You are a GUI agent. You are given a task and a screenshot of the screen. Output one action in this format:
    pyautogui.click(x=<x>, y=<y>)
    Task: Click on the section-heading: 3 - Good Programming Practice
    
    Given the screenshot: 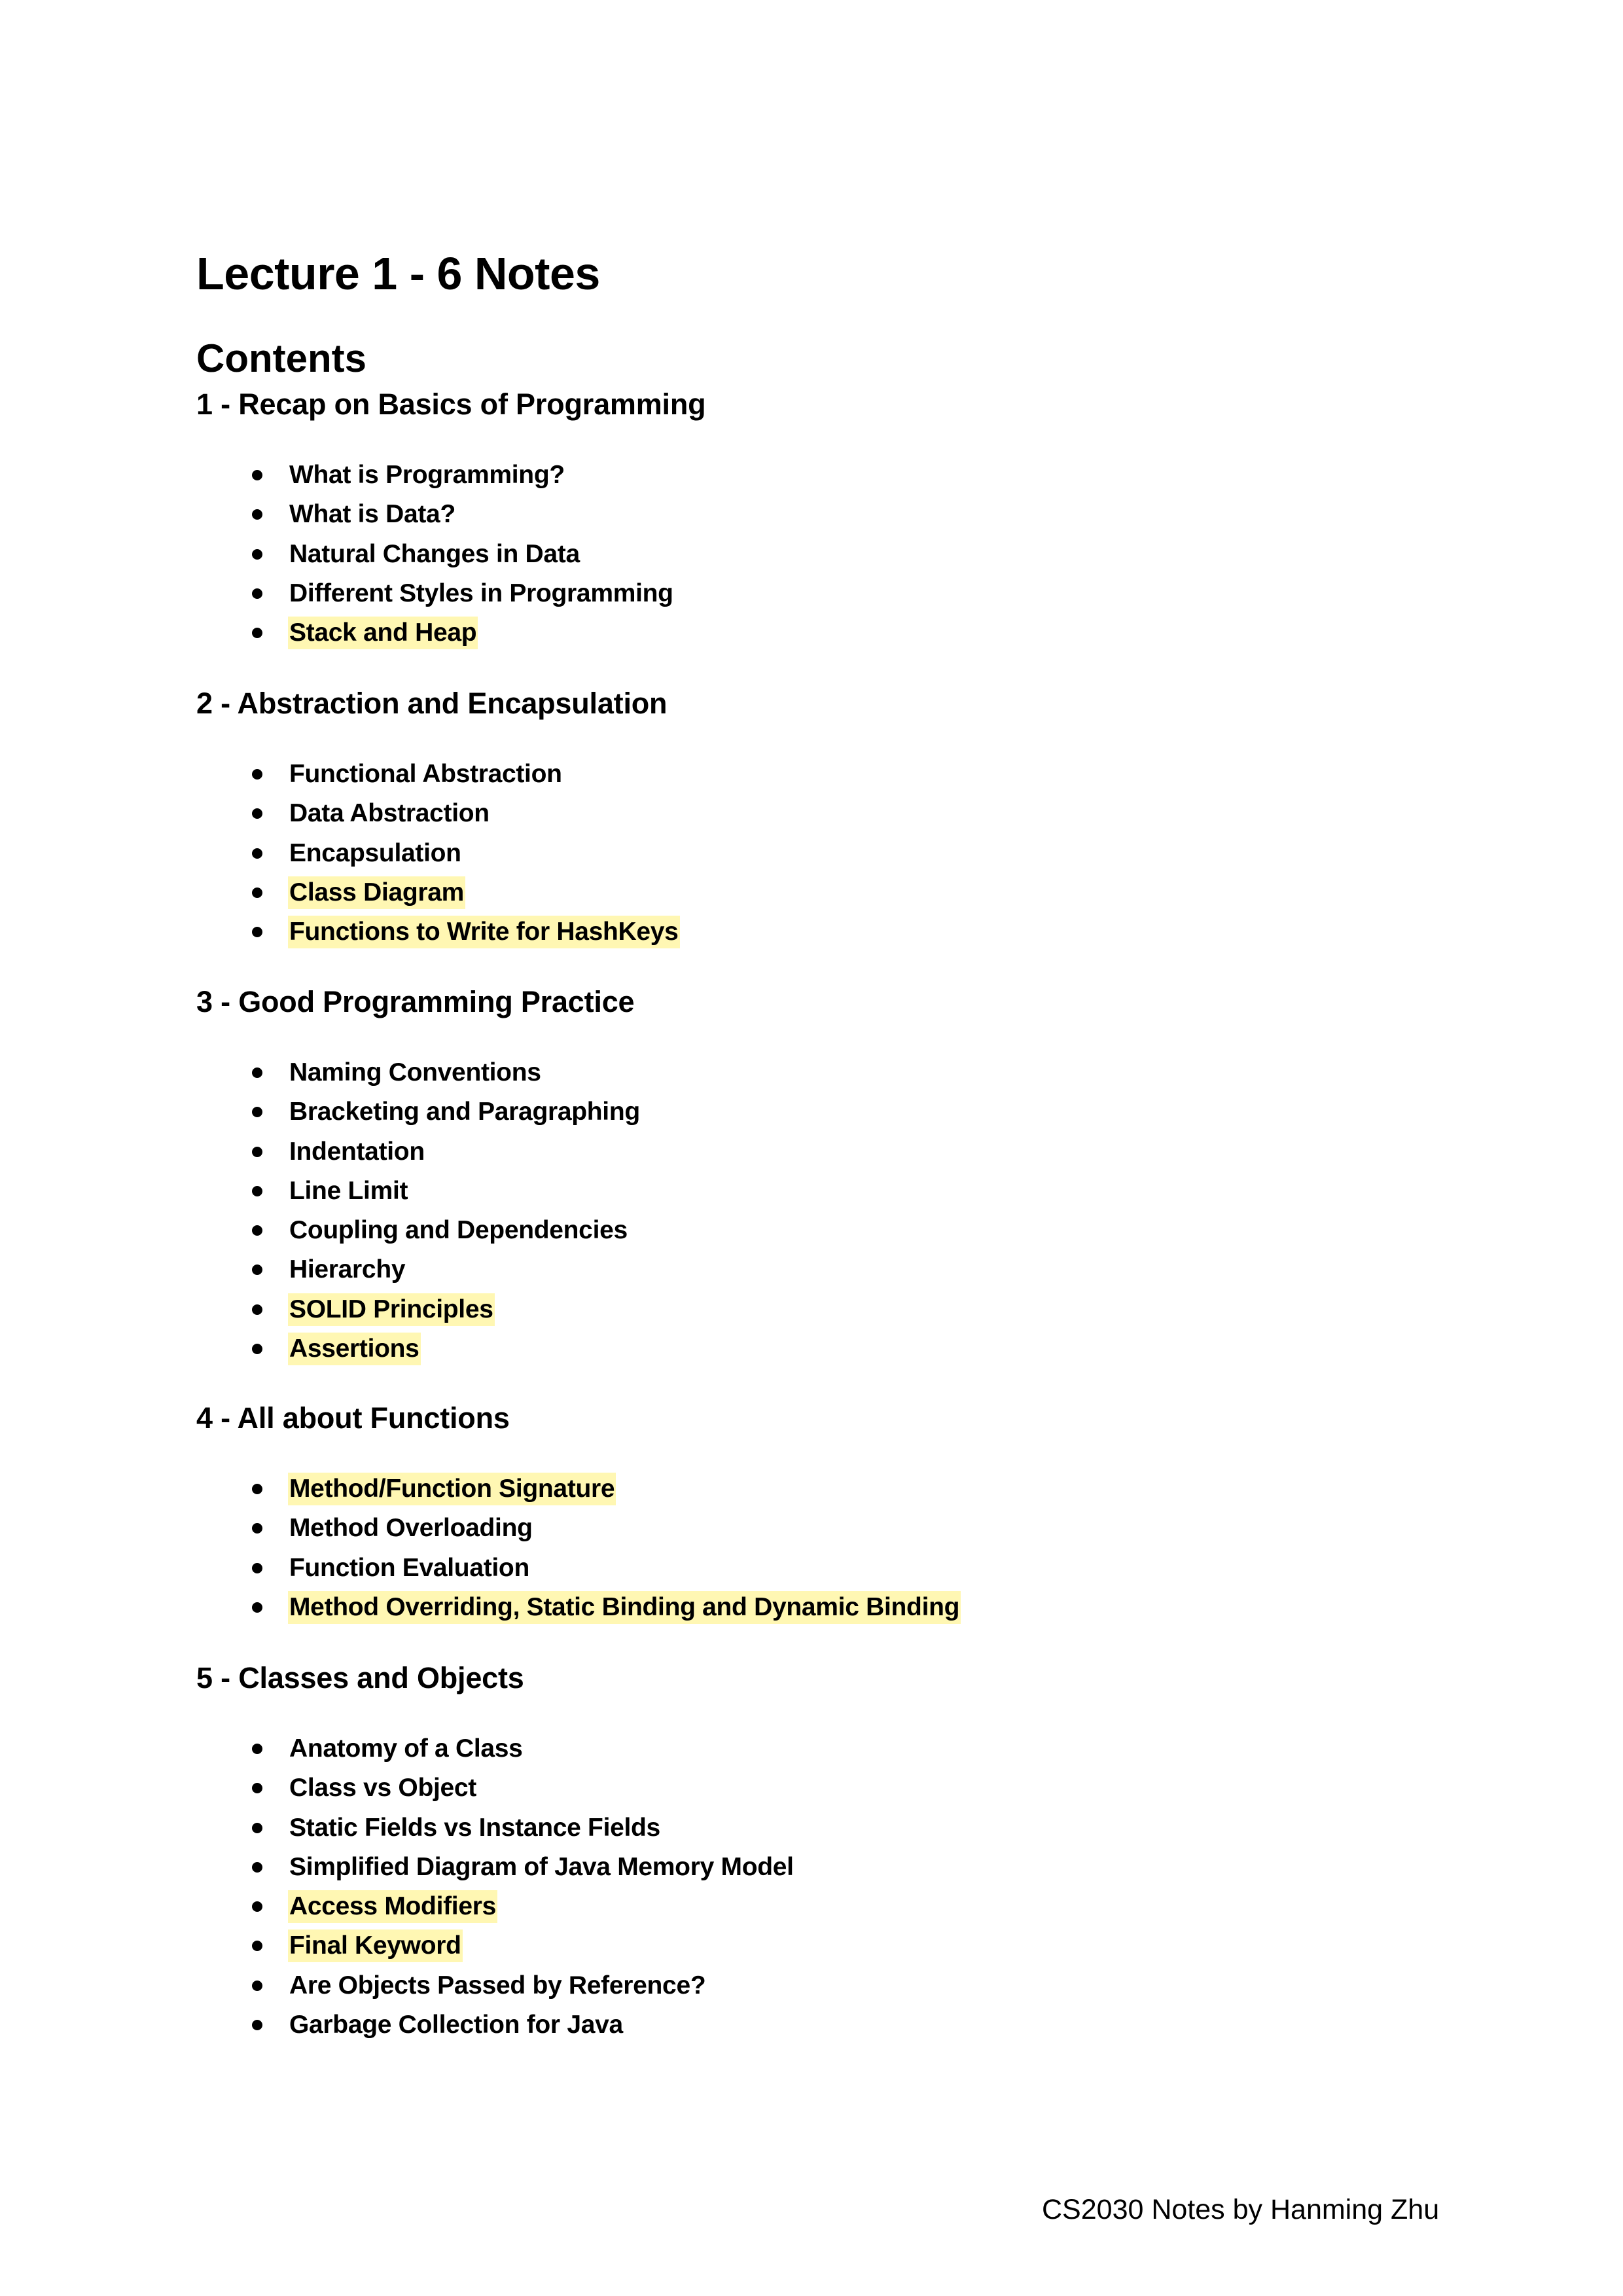 What is the action you would take?
    pyautogui.click(x=415, y=1001)
    